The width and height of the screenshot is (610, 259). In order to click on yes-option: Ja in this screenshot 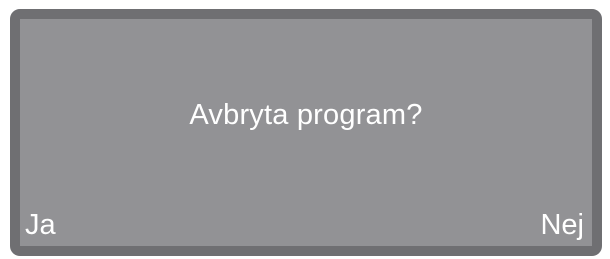, I will do `click(40, 225)`.